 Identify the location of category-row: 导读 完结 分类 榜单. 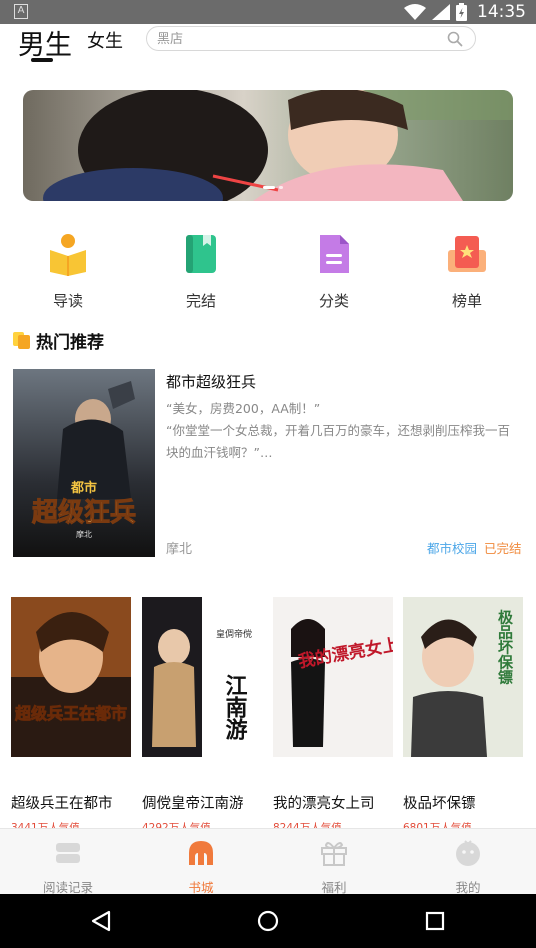
(268, 272).